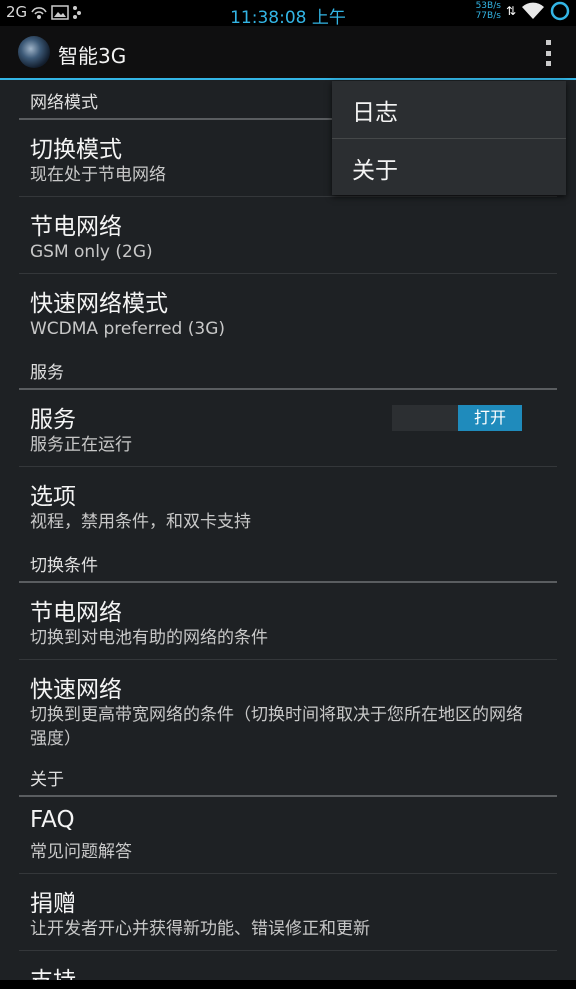  I want to click on pref-summary: 切换到对电池有助的网络的条件, so click(149, 638).